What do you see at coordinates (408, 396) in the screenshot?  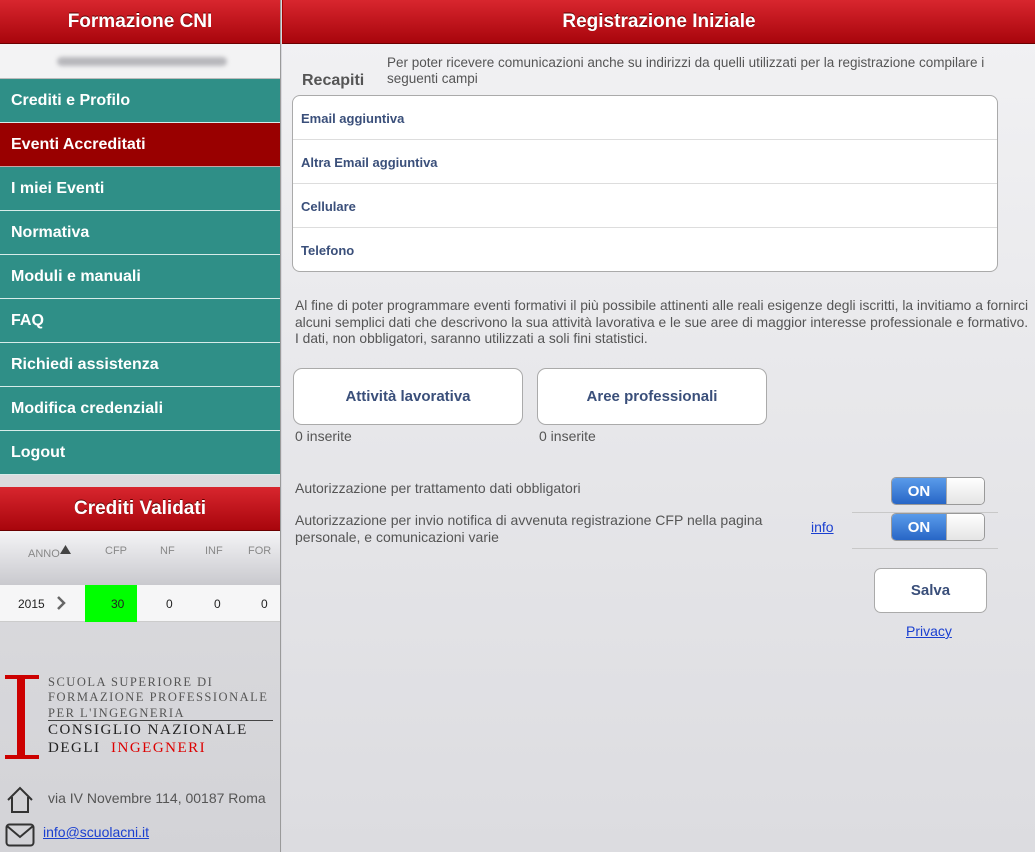 I see `attivita-lavorativa-button: Attività lavorativa` at bounding box center [408, 396].